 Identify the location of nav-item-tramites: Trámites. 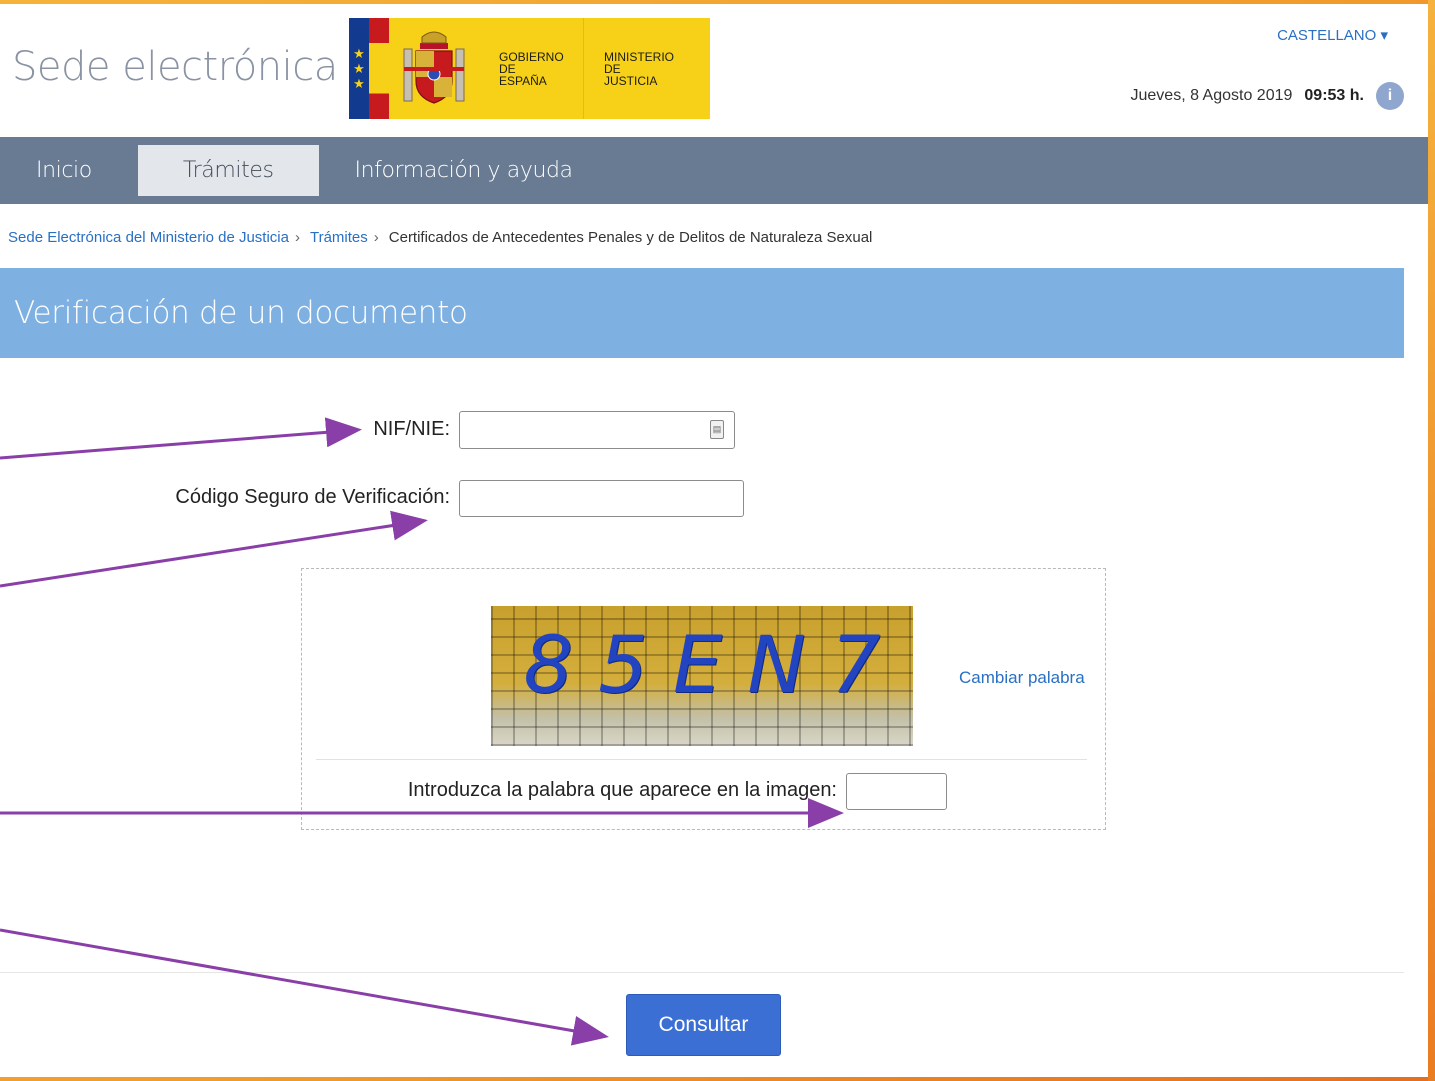
(228, 170).